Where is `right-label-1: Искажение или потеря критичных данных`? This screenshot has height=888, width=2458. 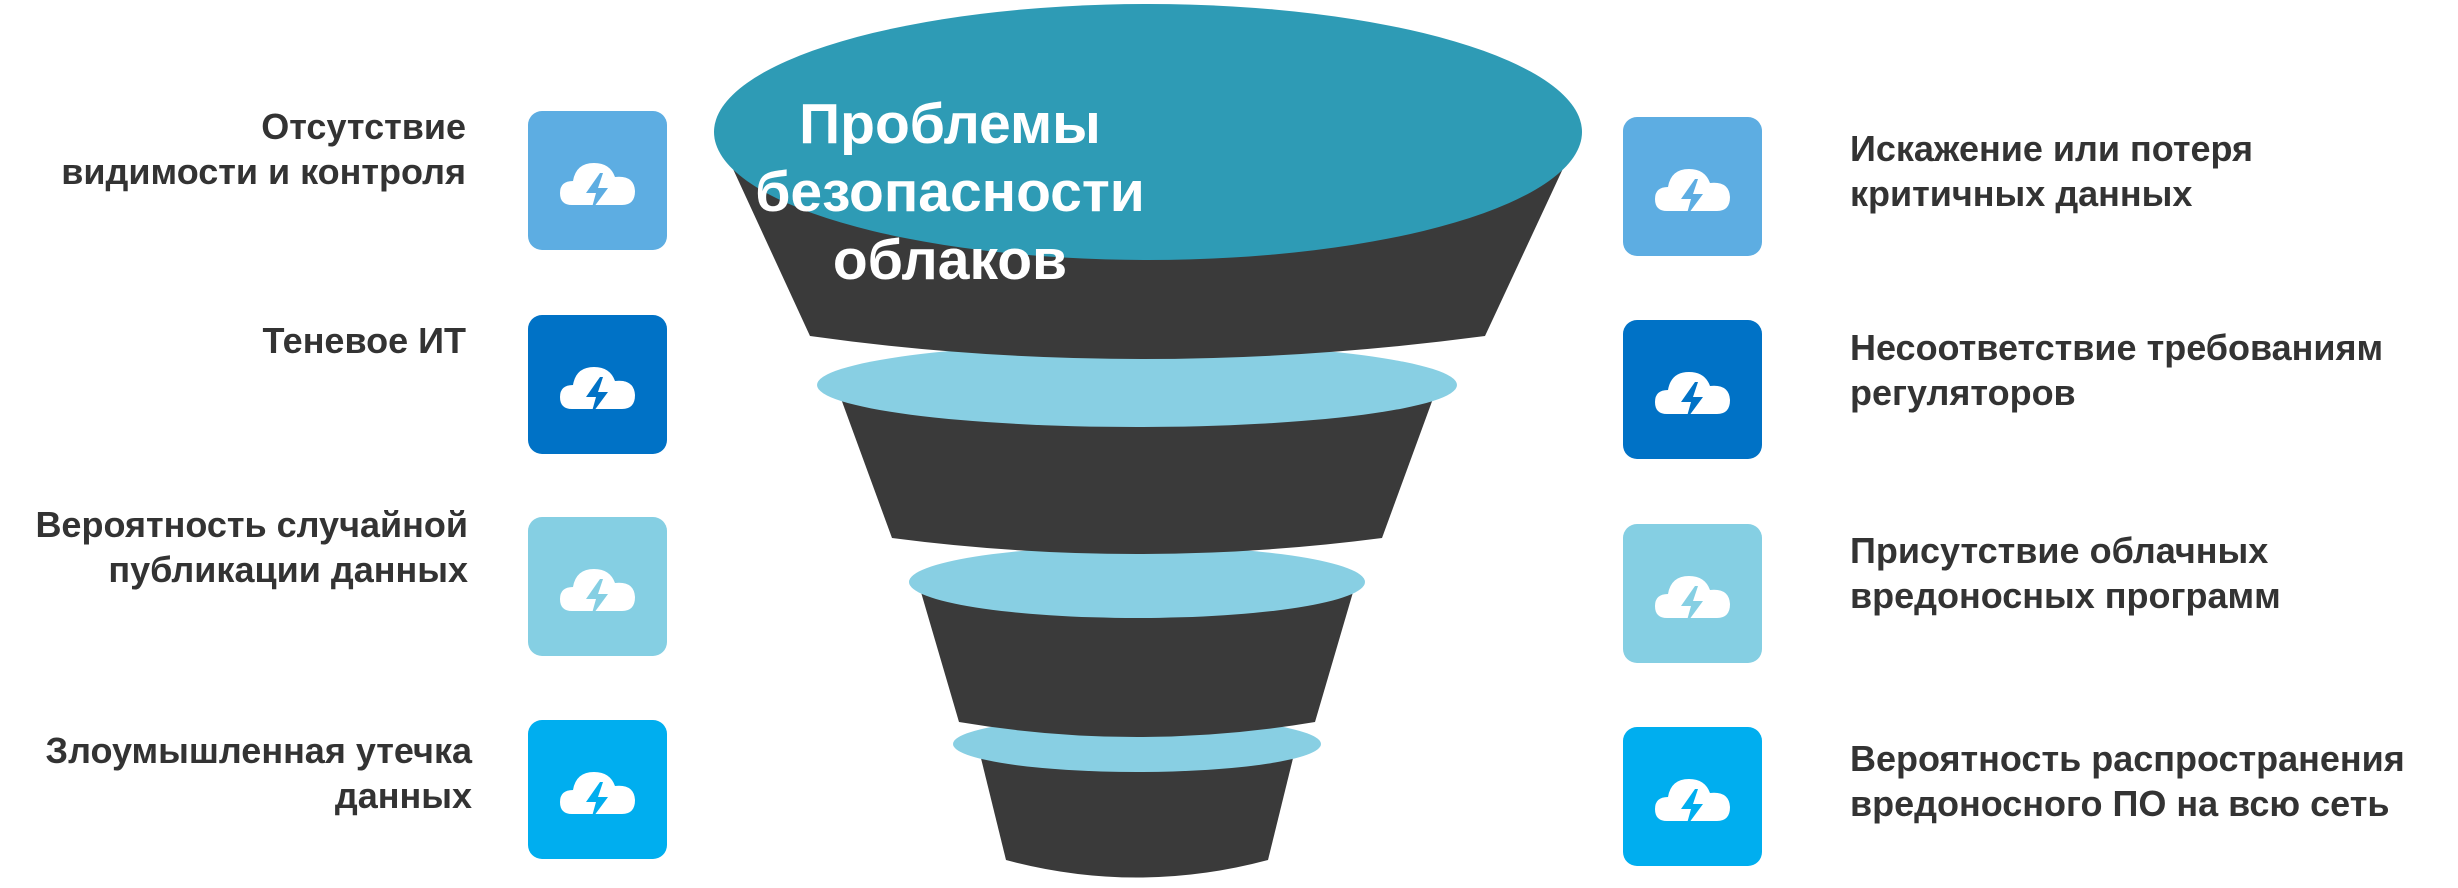
right-label-1: Искажение или потеря критичных данных is located at coordinates (2051, 171).